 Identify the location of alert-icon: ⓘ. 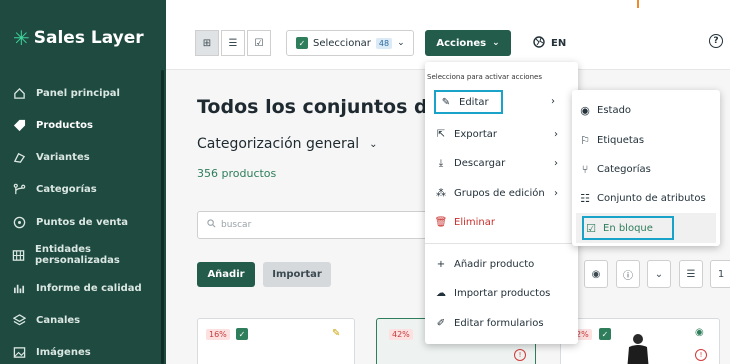
(628, 276).